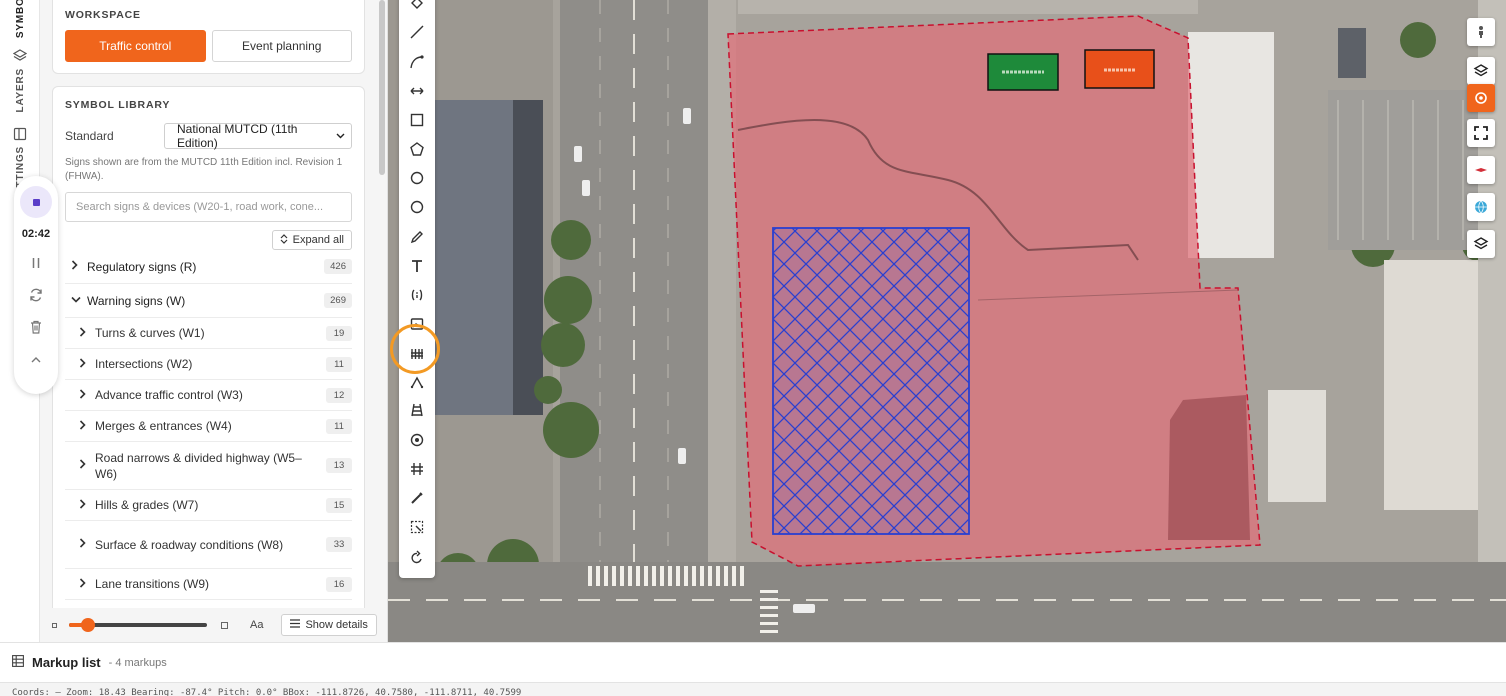 The height and width of the screenshot is (696, 1506). What do you see at coordinates (1119, 69) in the screenshot?
I see `orange-markup-label` at bounding box center [1119, 69].